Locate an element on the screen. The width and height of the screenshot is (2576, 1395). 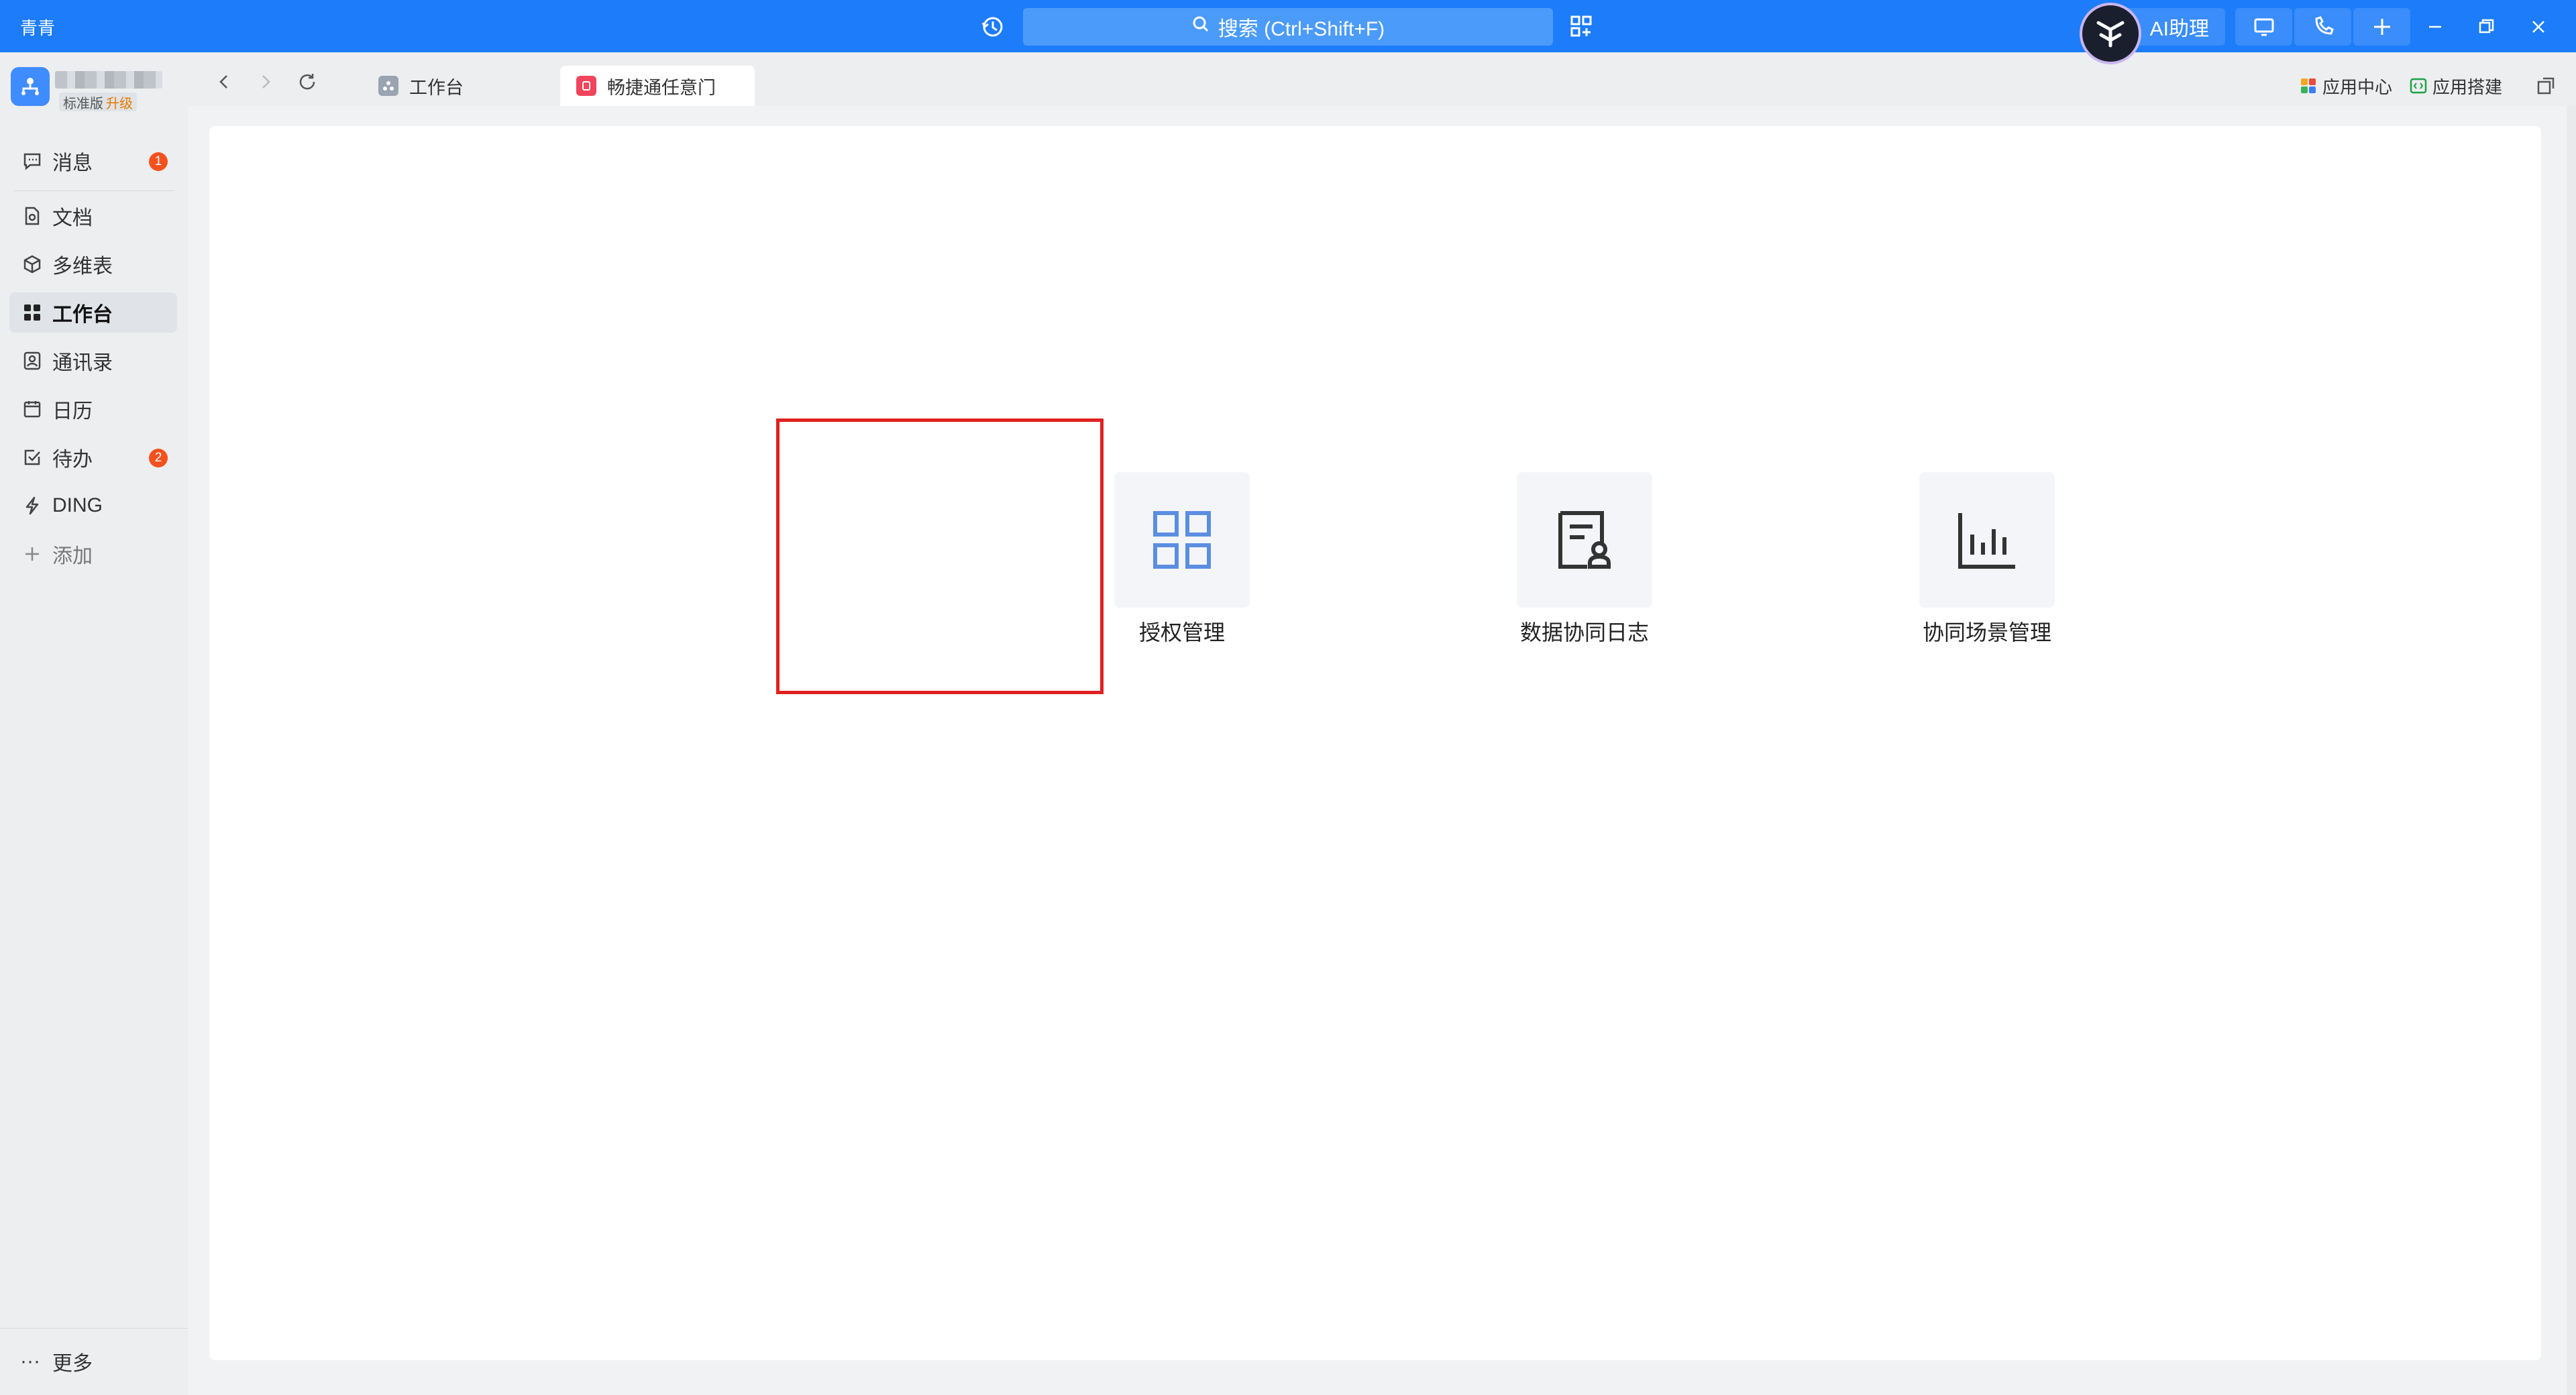
app-center-label: 应用中心 is located at coordinates (2357, 86).